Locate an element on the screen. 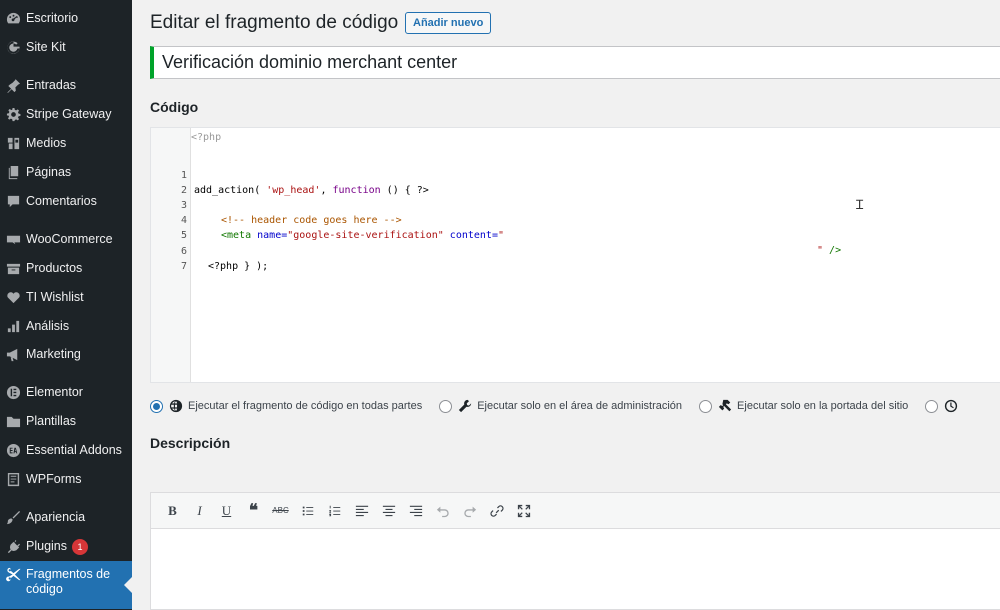 This screenshot has width=1000, height=610. pages-icon is located at coordinates (13, 172).